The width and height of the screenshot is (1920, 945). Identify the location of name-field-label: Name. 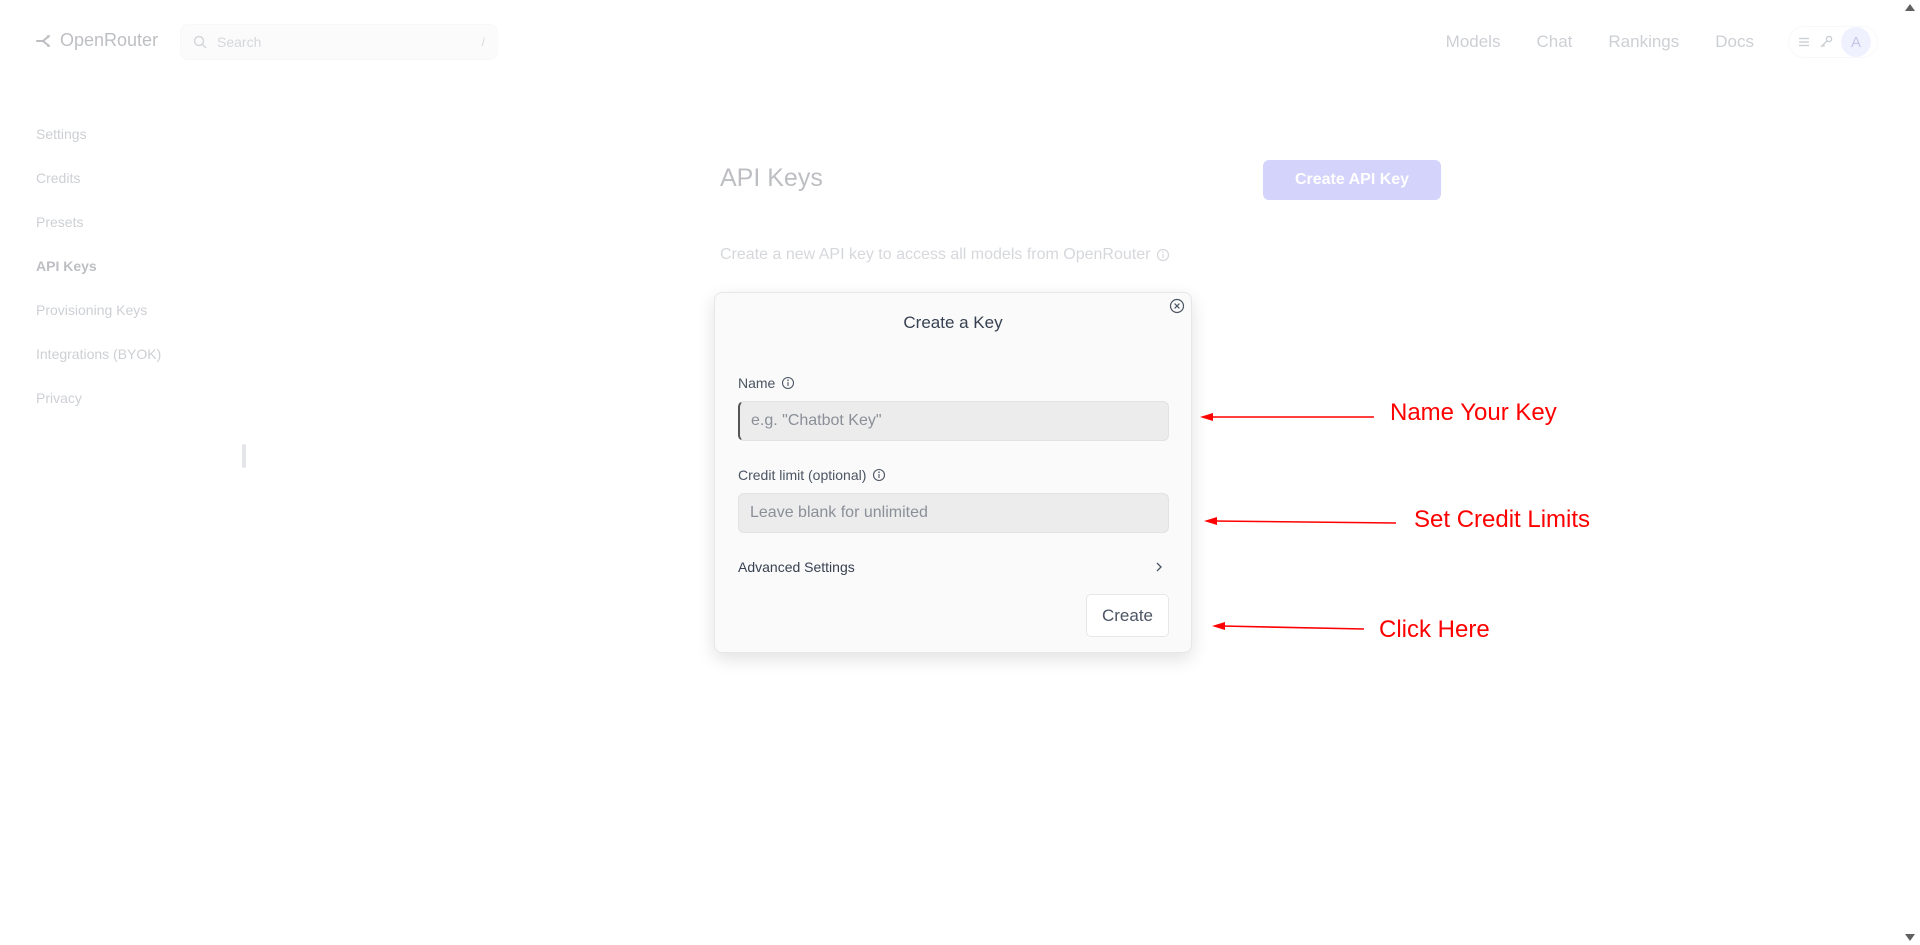
(766, 383).